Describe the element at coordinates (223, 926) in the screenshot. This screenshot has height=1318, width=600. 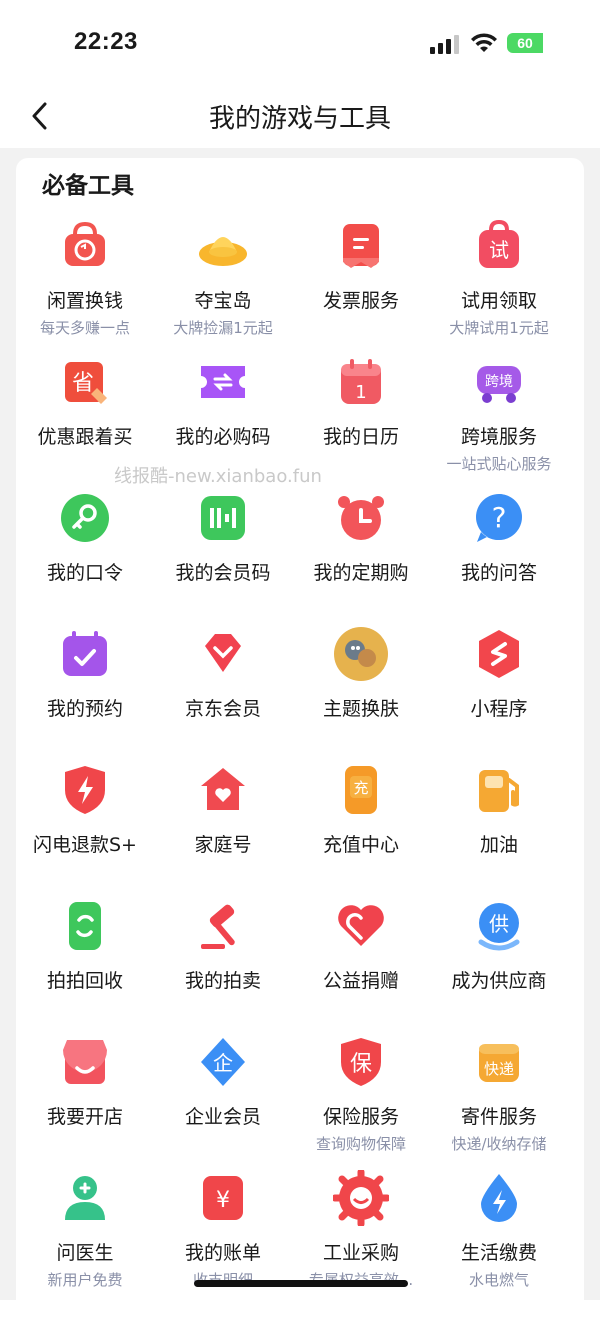
I see `auction-hammer-icon` at that location.